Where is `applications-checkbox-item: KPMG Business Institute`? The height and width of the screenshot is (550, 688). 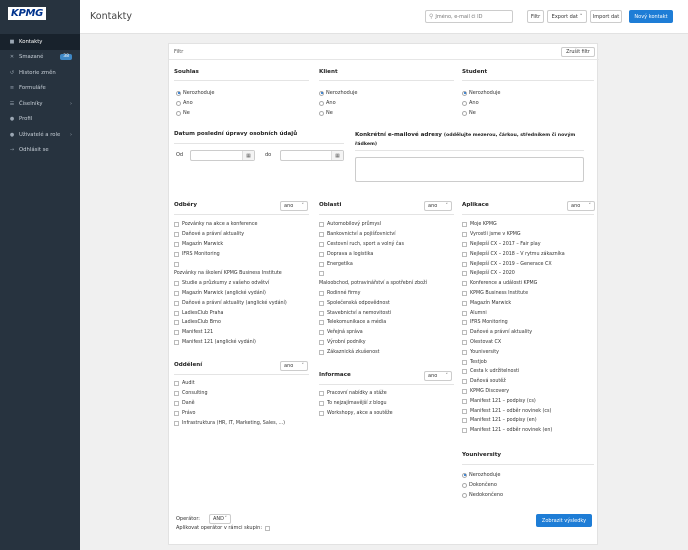 applications-checkbox-item: KPMG Business Institute is located at coordinates (513, 294).